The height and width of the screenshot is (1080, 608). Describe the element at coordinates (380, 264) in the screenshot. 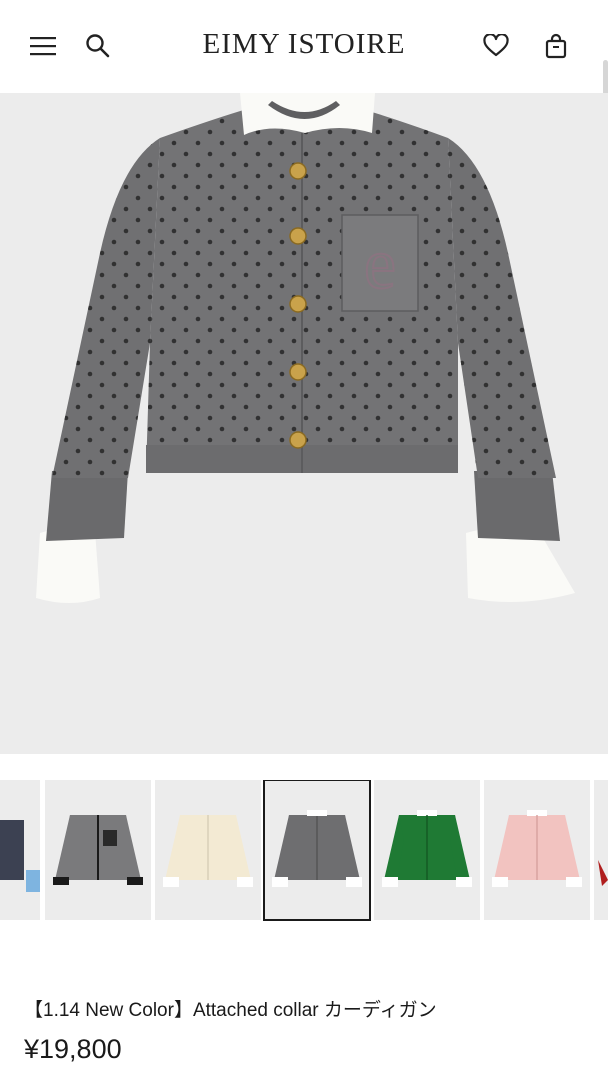

I see `svg-text: e` at that location.